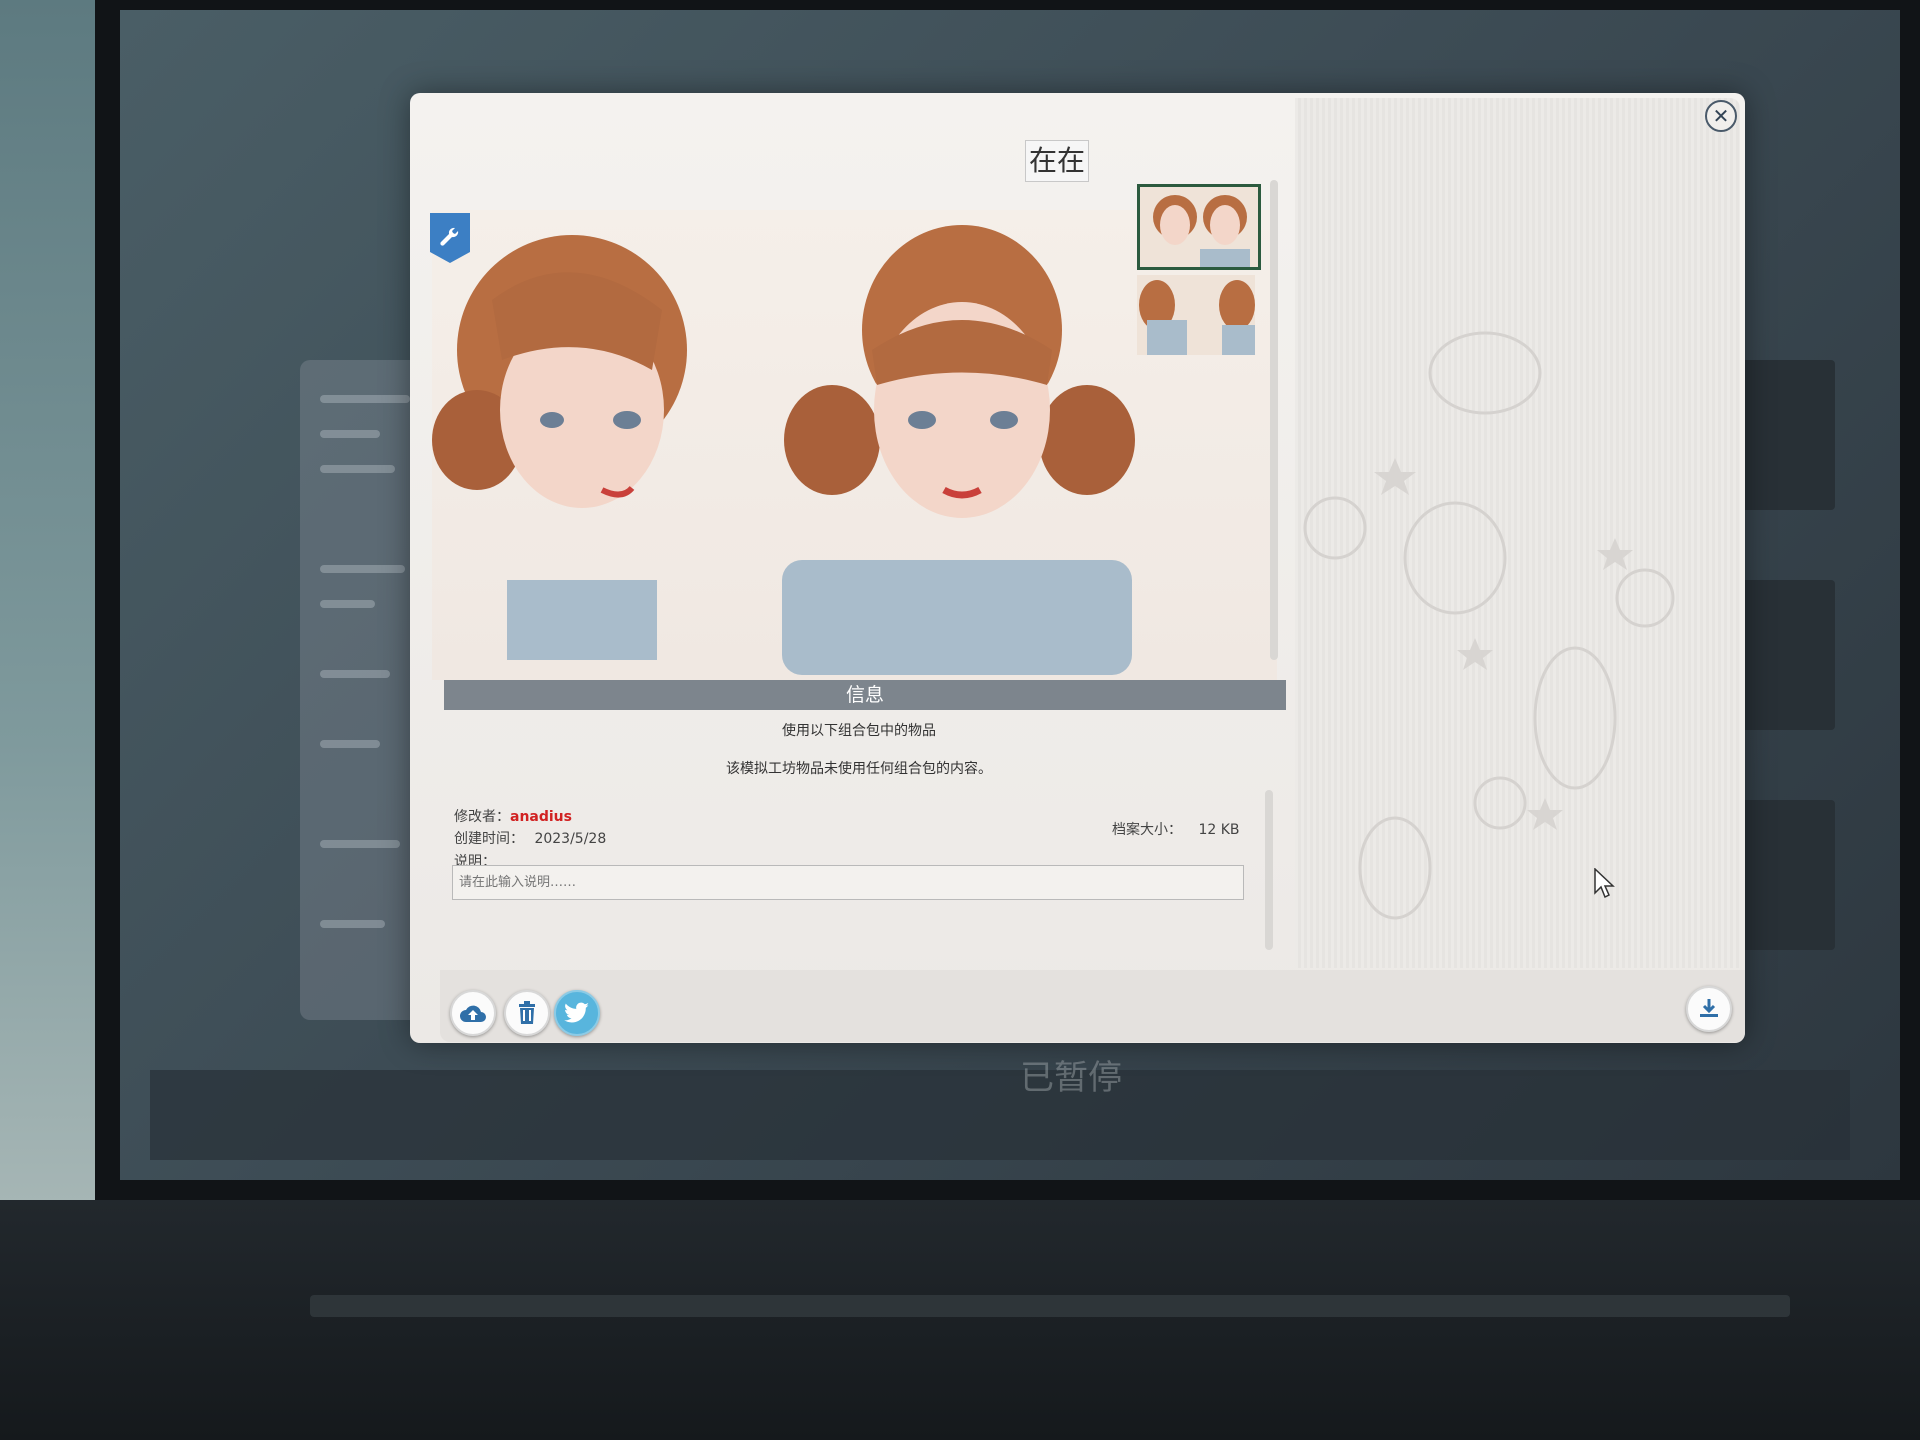 This screenshot has height=1440, width=1920. Describe the element at coordinates (489, 839) in the screenshot. I see `created-label: 创建时间：` at that location.